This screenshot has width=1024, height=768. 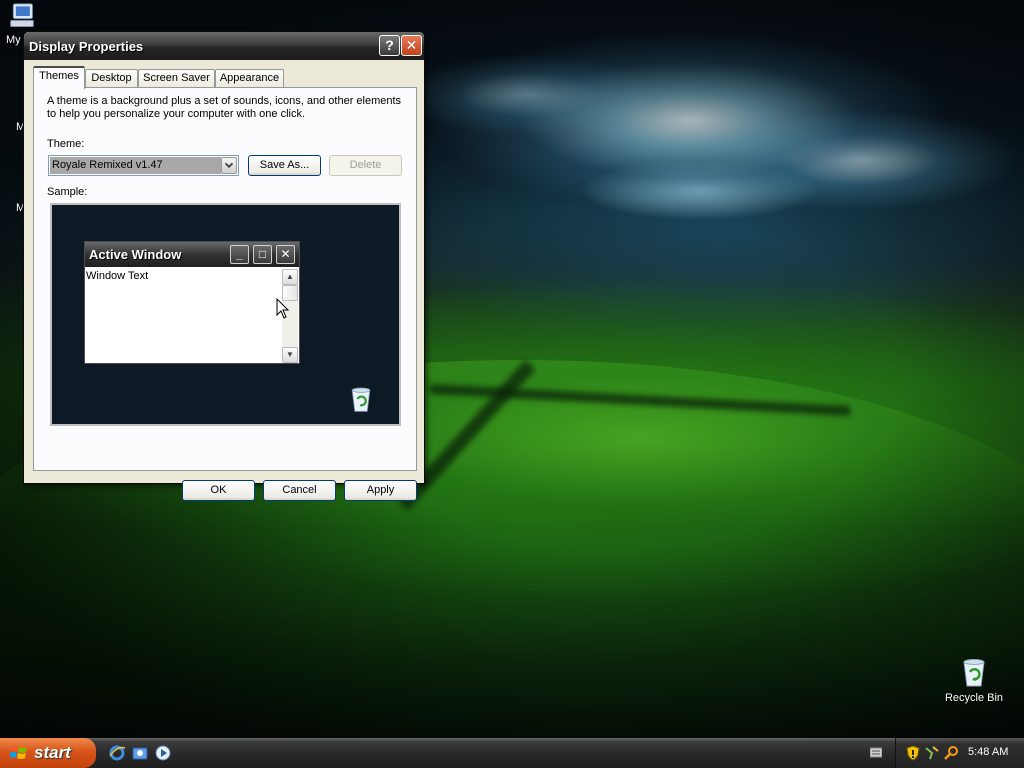 I want to click on sample-active-window: Active Window _ □ ✕ Window Text ▲ ▼, so click(x=192, y=302).